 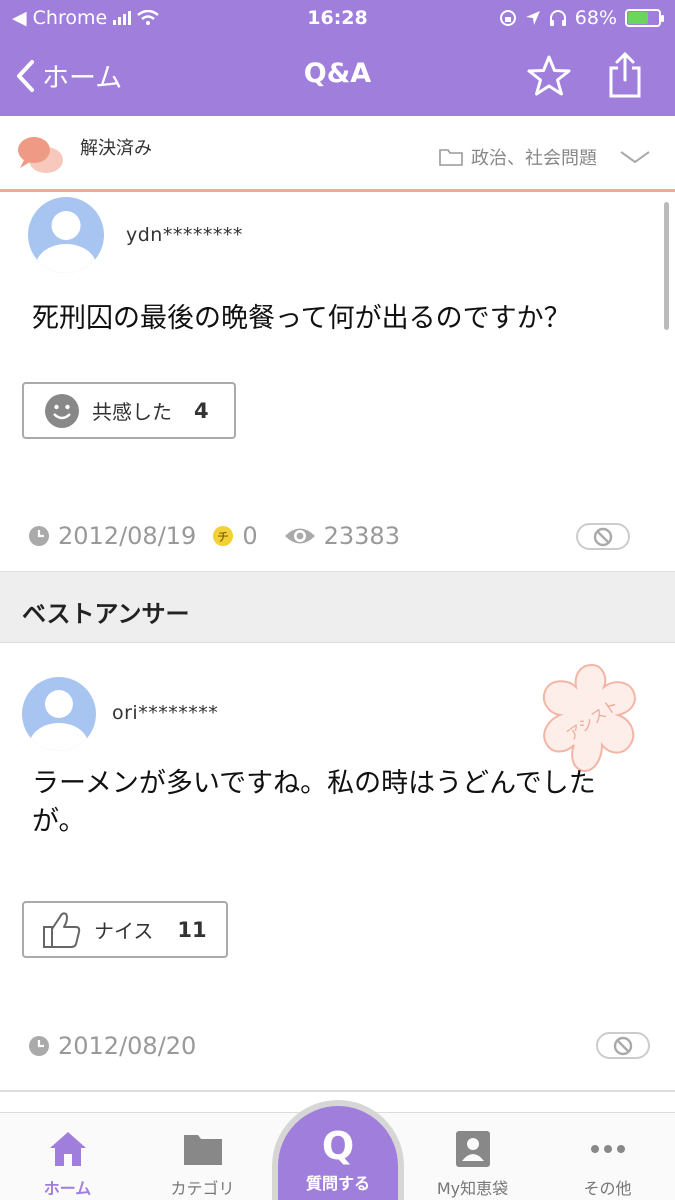 I want to click on star-icon, so click(x=549, y=76).